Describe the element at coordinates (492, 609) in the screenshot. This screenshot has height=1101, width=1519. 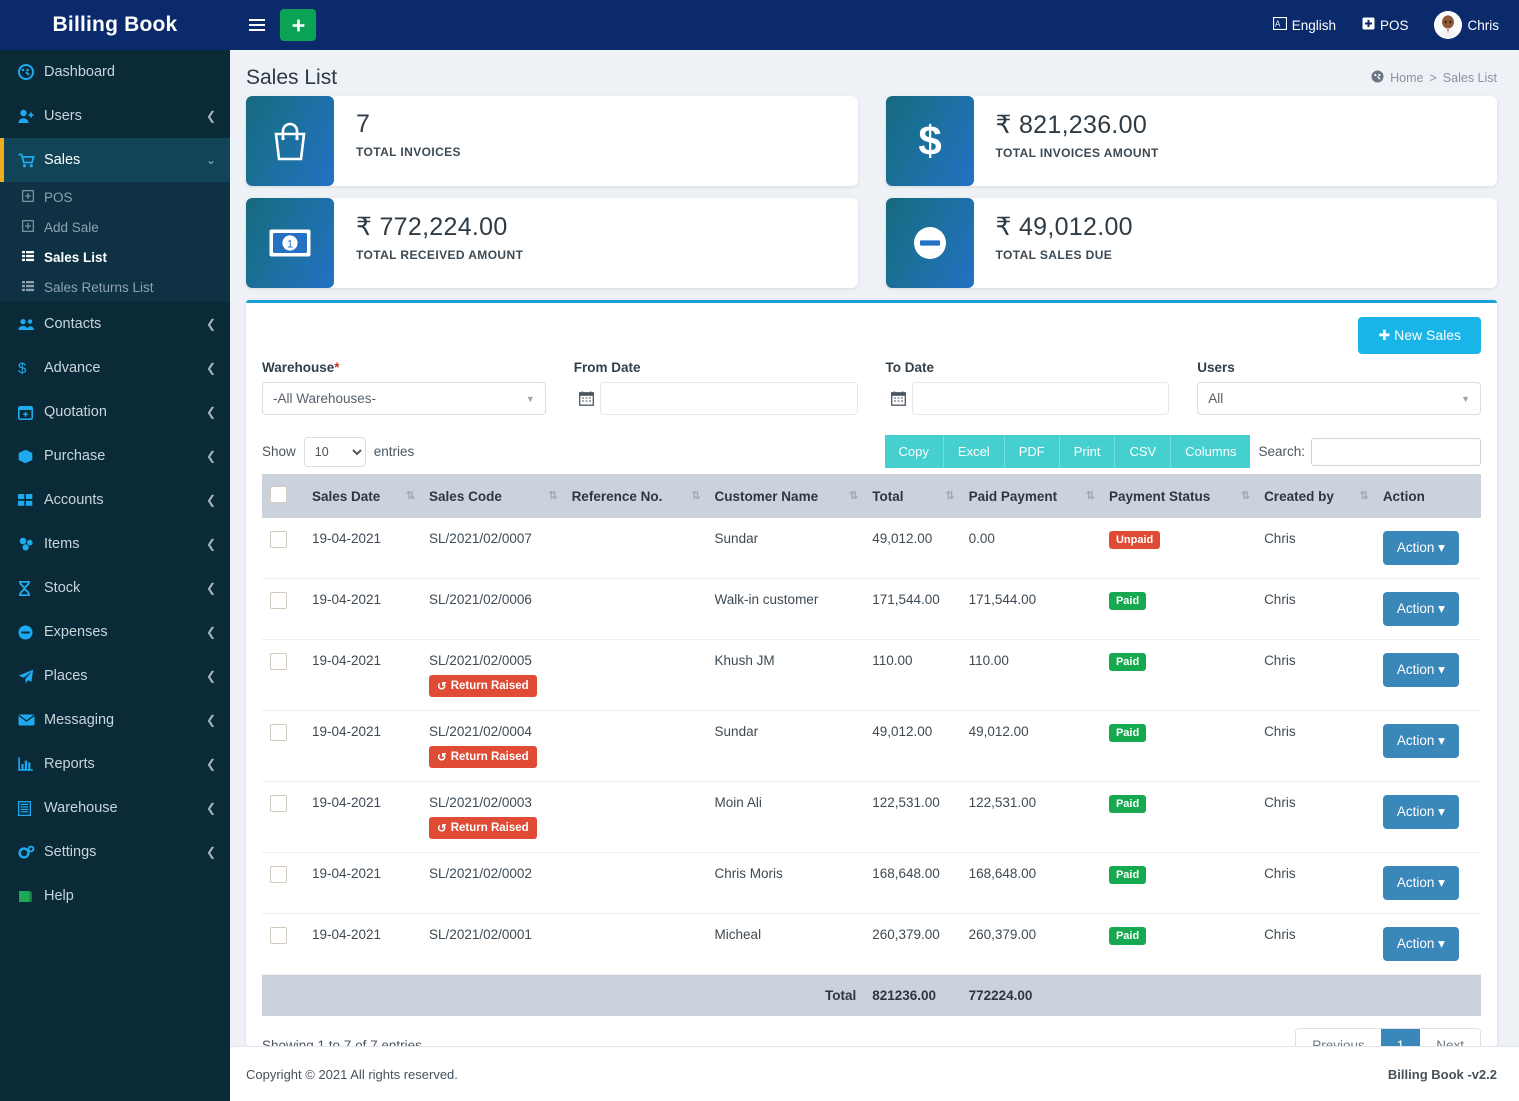
I see `cell-sales-code: SL/2021/02/0006` at that location.